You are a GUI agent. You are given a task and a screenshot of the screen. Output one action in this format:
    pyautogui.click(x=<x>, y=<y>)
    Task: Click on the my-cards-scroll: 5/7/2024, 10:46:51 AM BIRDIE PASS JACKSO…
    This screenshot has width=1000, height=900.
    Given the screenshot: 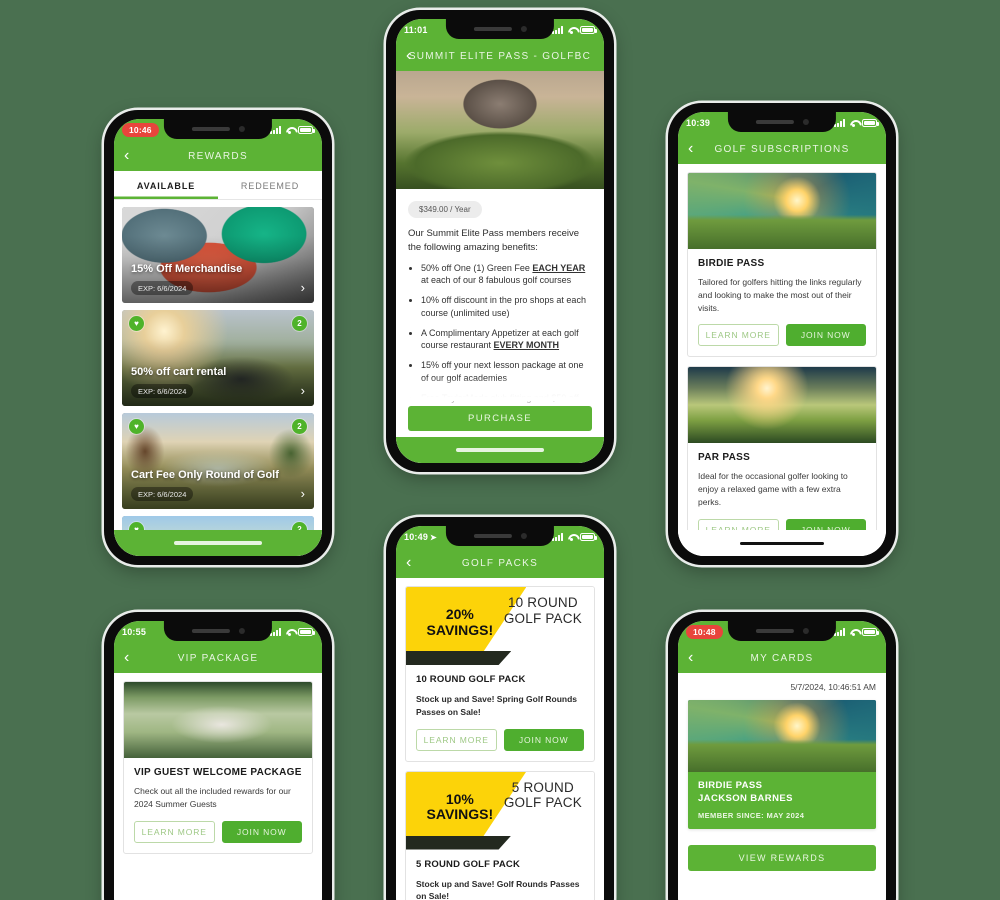 What is the action you would take?
    pyautogui.click(x=782, y=786)
    